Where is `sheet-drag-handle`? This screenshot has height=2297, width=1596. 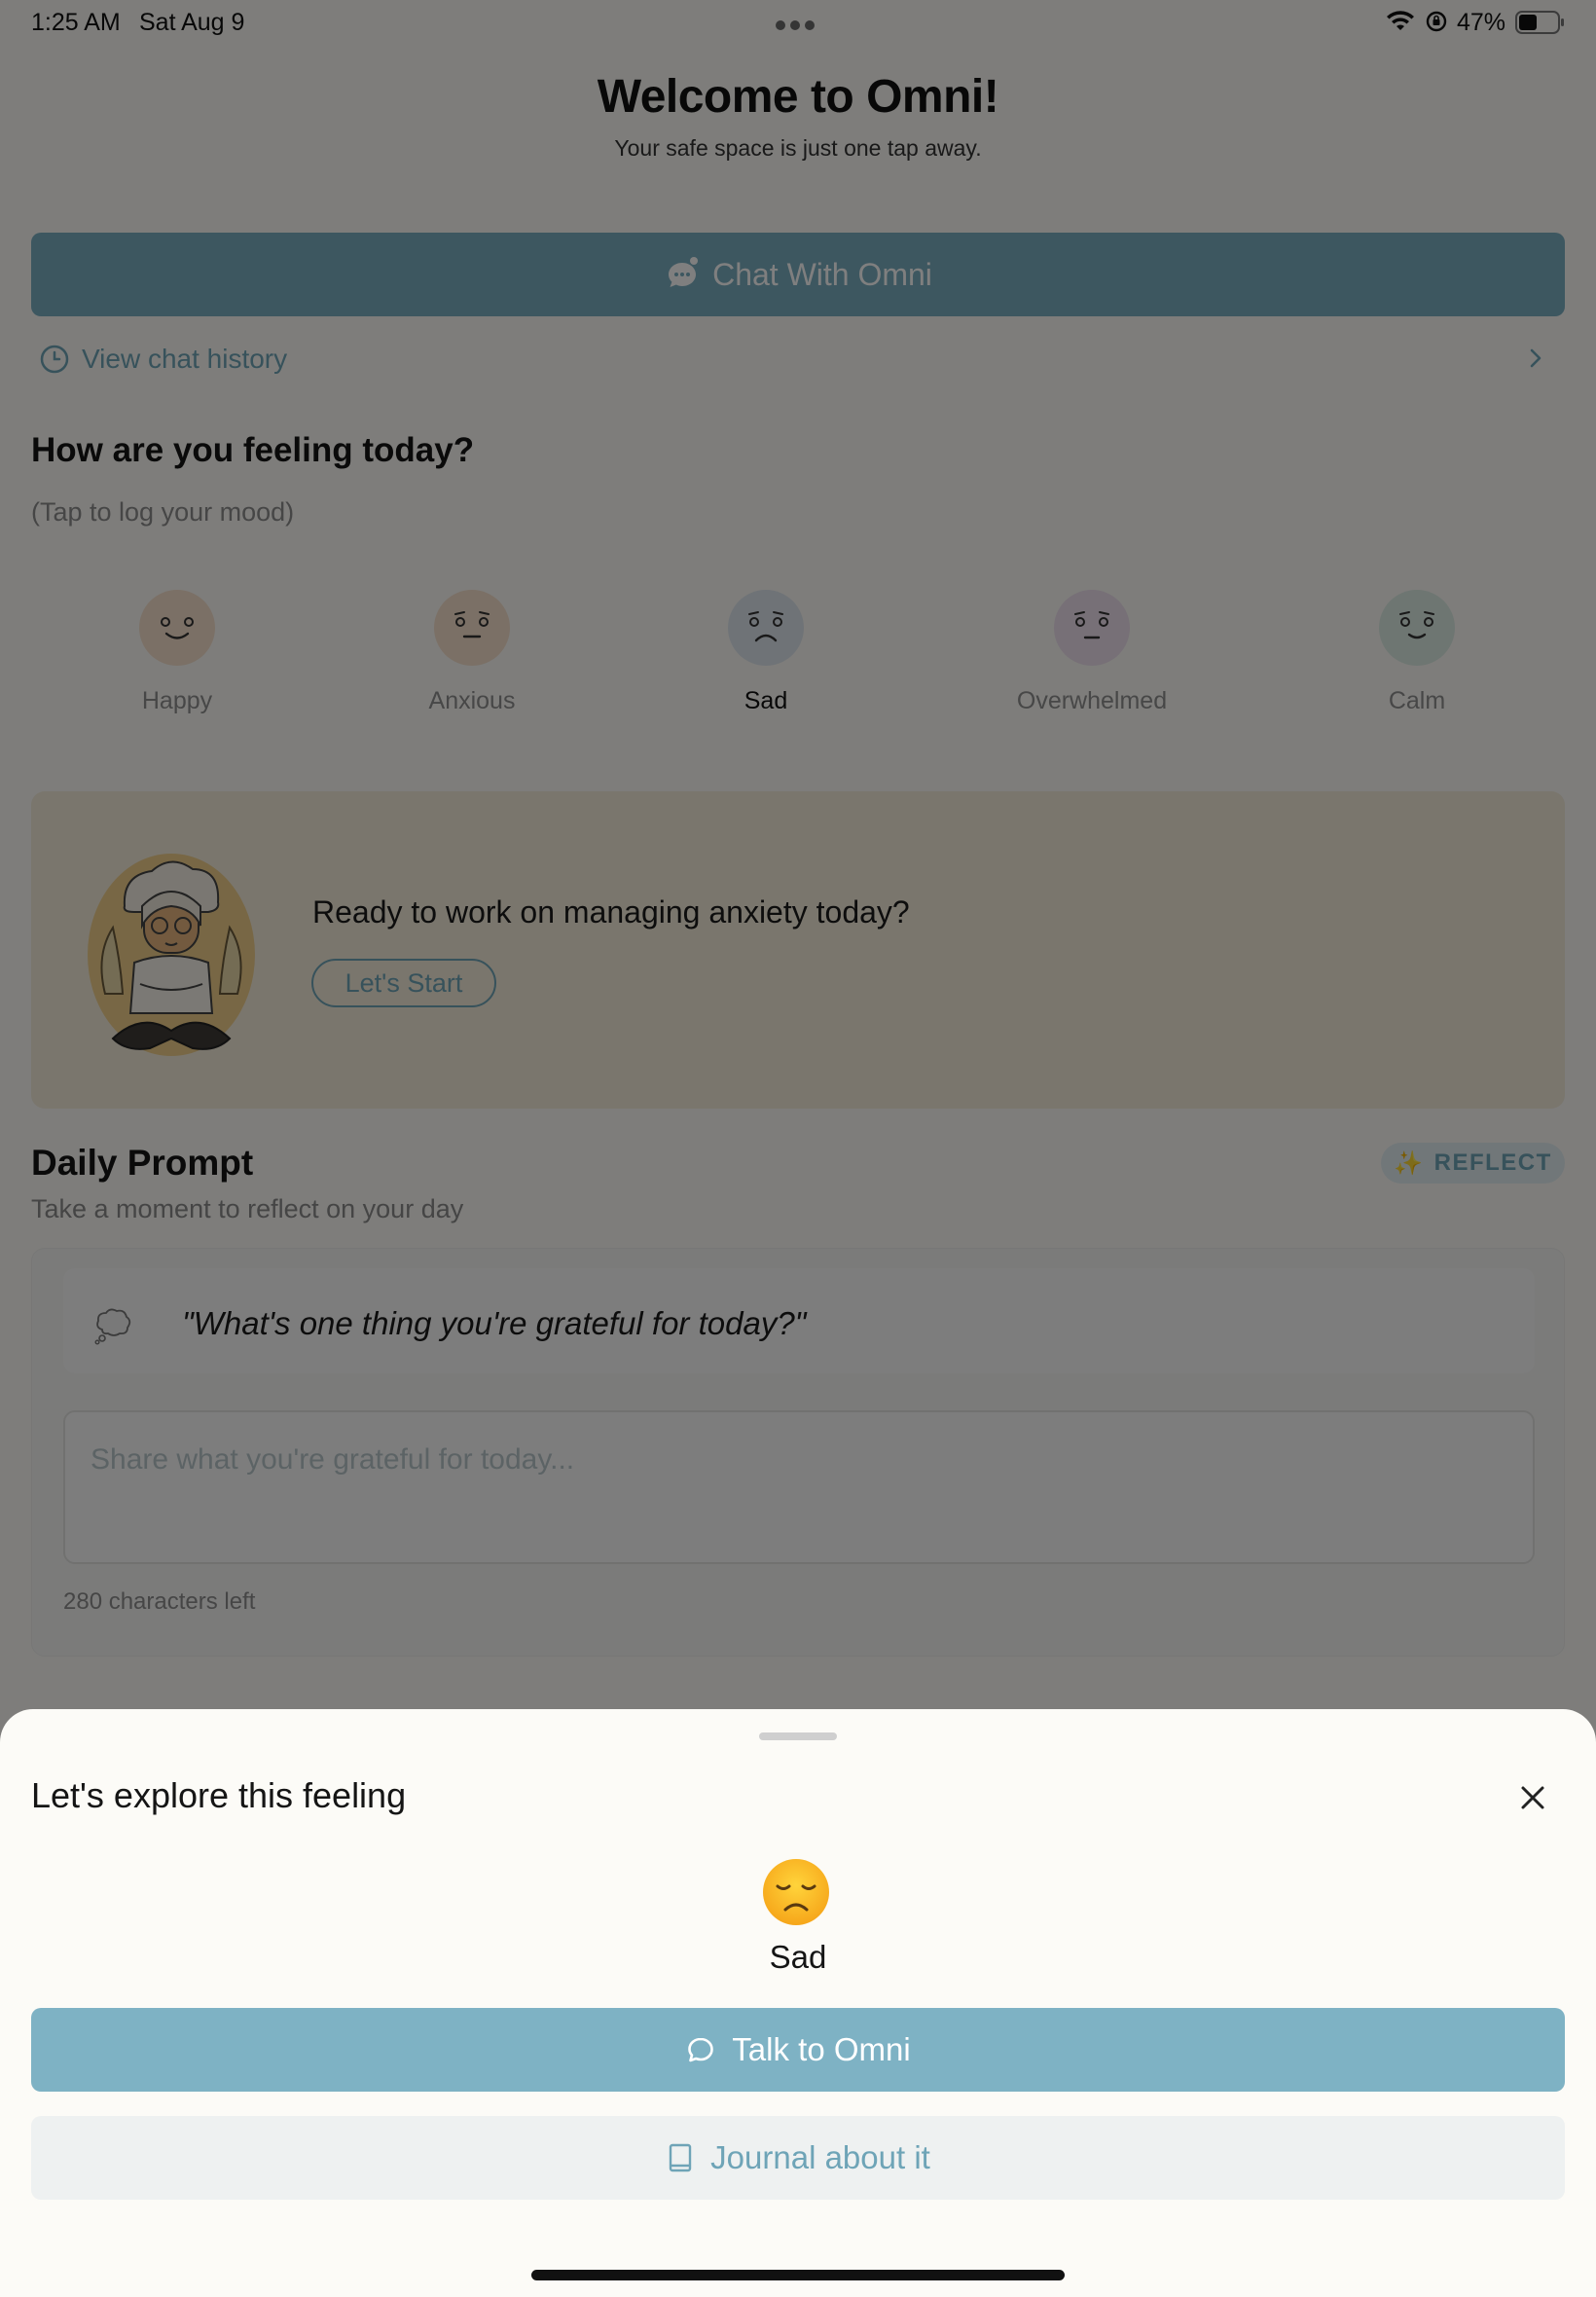 sheet-drag-handle is located at coordinates (798, 1736).